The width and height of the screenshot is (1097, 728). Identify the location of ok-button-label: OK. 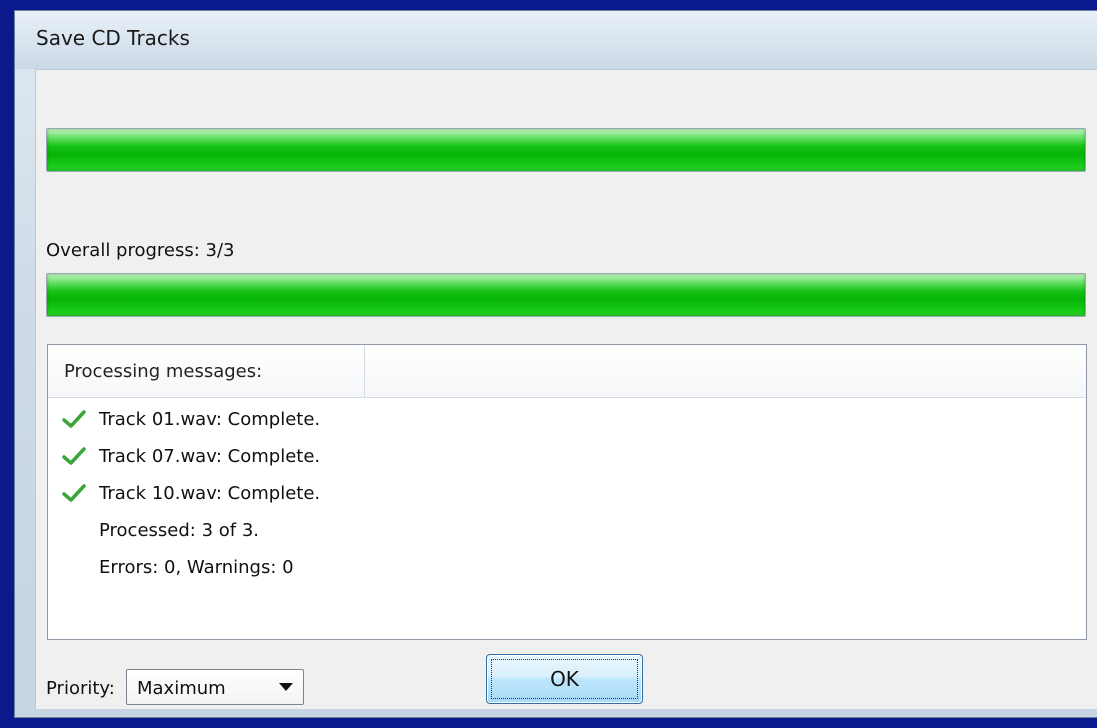
(564, 679).